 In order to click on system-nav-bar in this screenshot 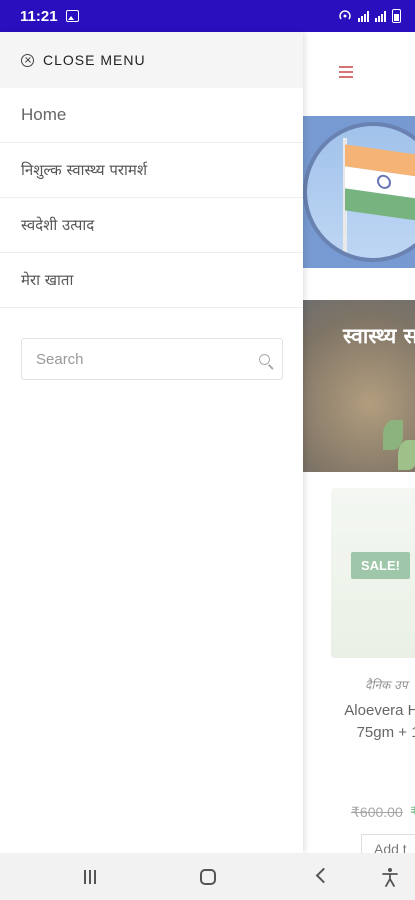, I will do `click(207, 876)`.